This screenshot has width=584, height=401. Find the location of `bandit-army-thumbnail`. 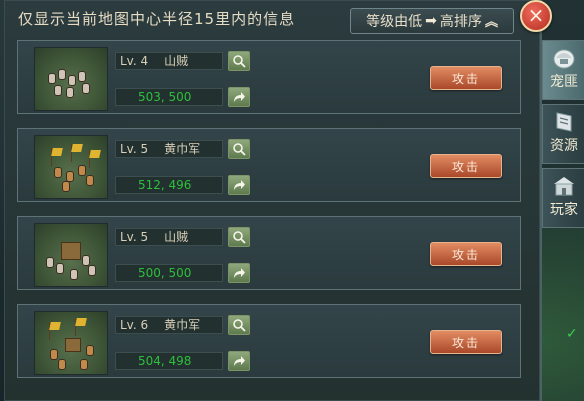

bandit-army-thumbnail is located at coordinates (71, 79).